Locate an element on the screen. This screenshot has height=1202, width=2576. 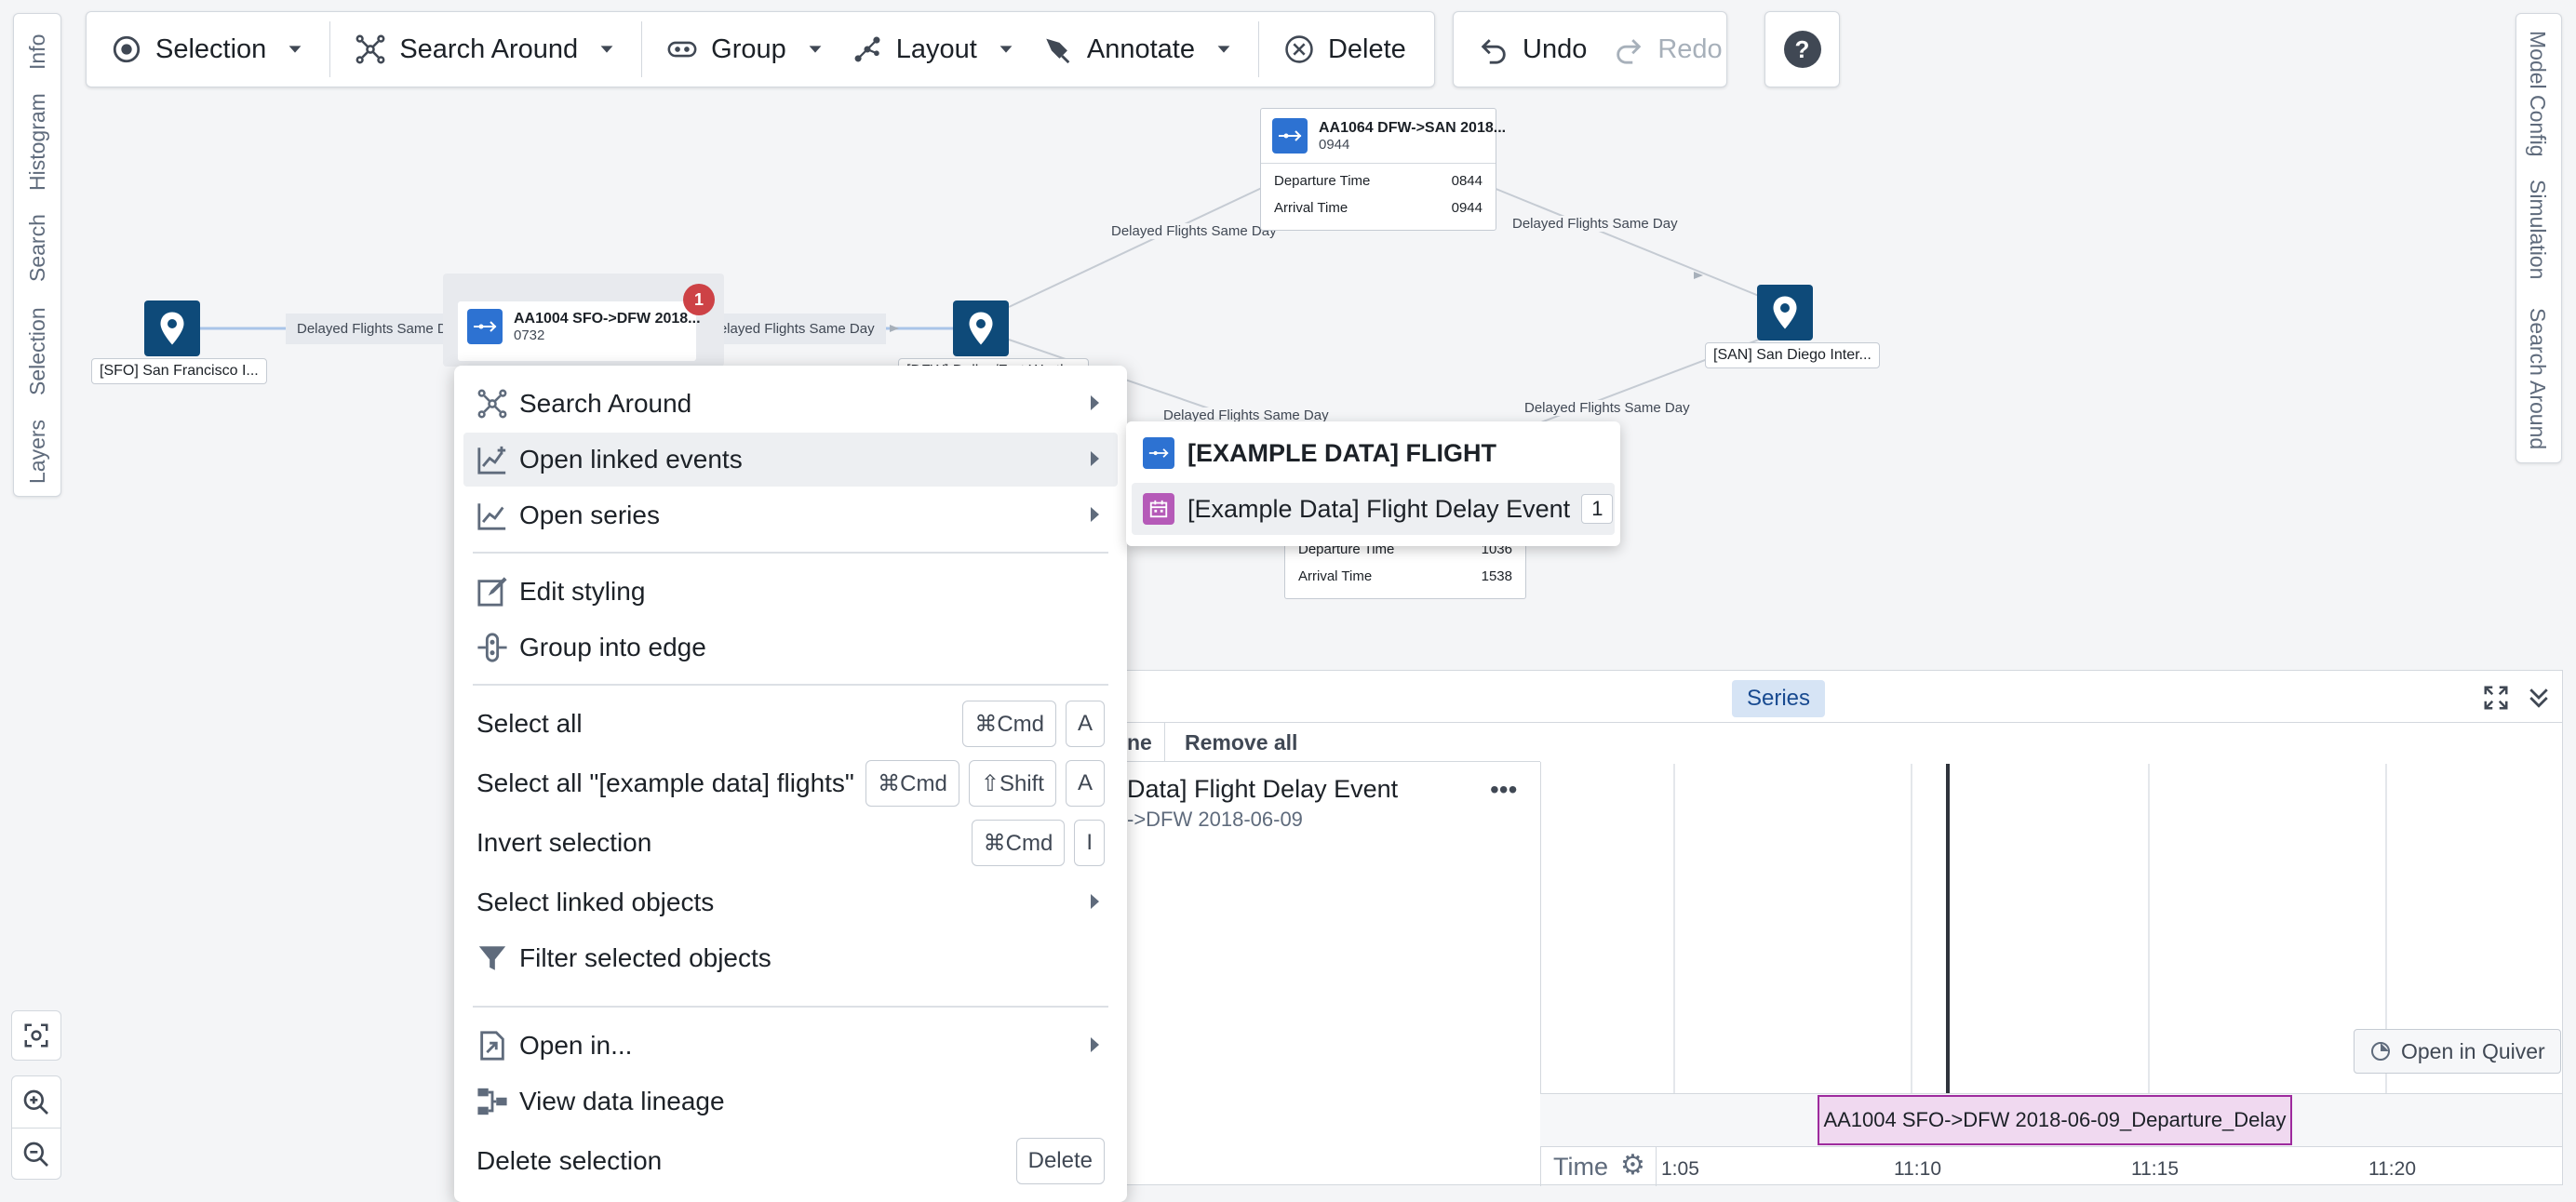
zoom-in-icon is located at coordinates (35, 1102).